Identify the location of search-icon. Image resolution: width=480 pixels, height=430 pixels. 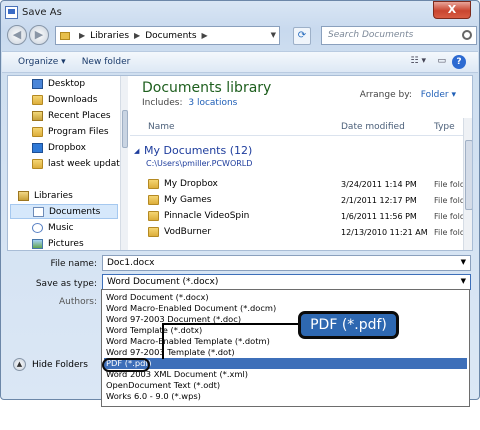
(467, 35).